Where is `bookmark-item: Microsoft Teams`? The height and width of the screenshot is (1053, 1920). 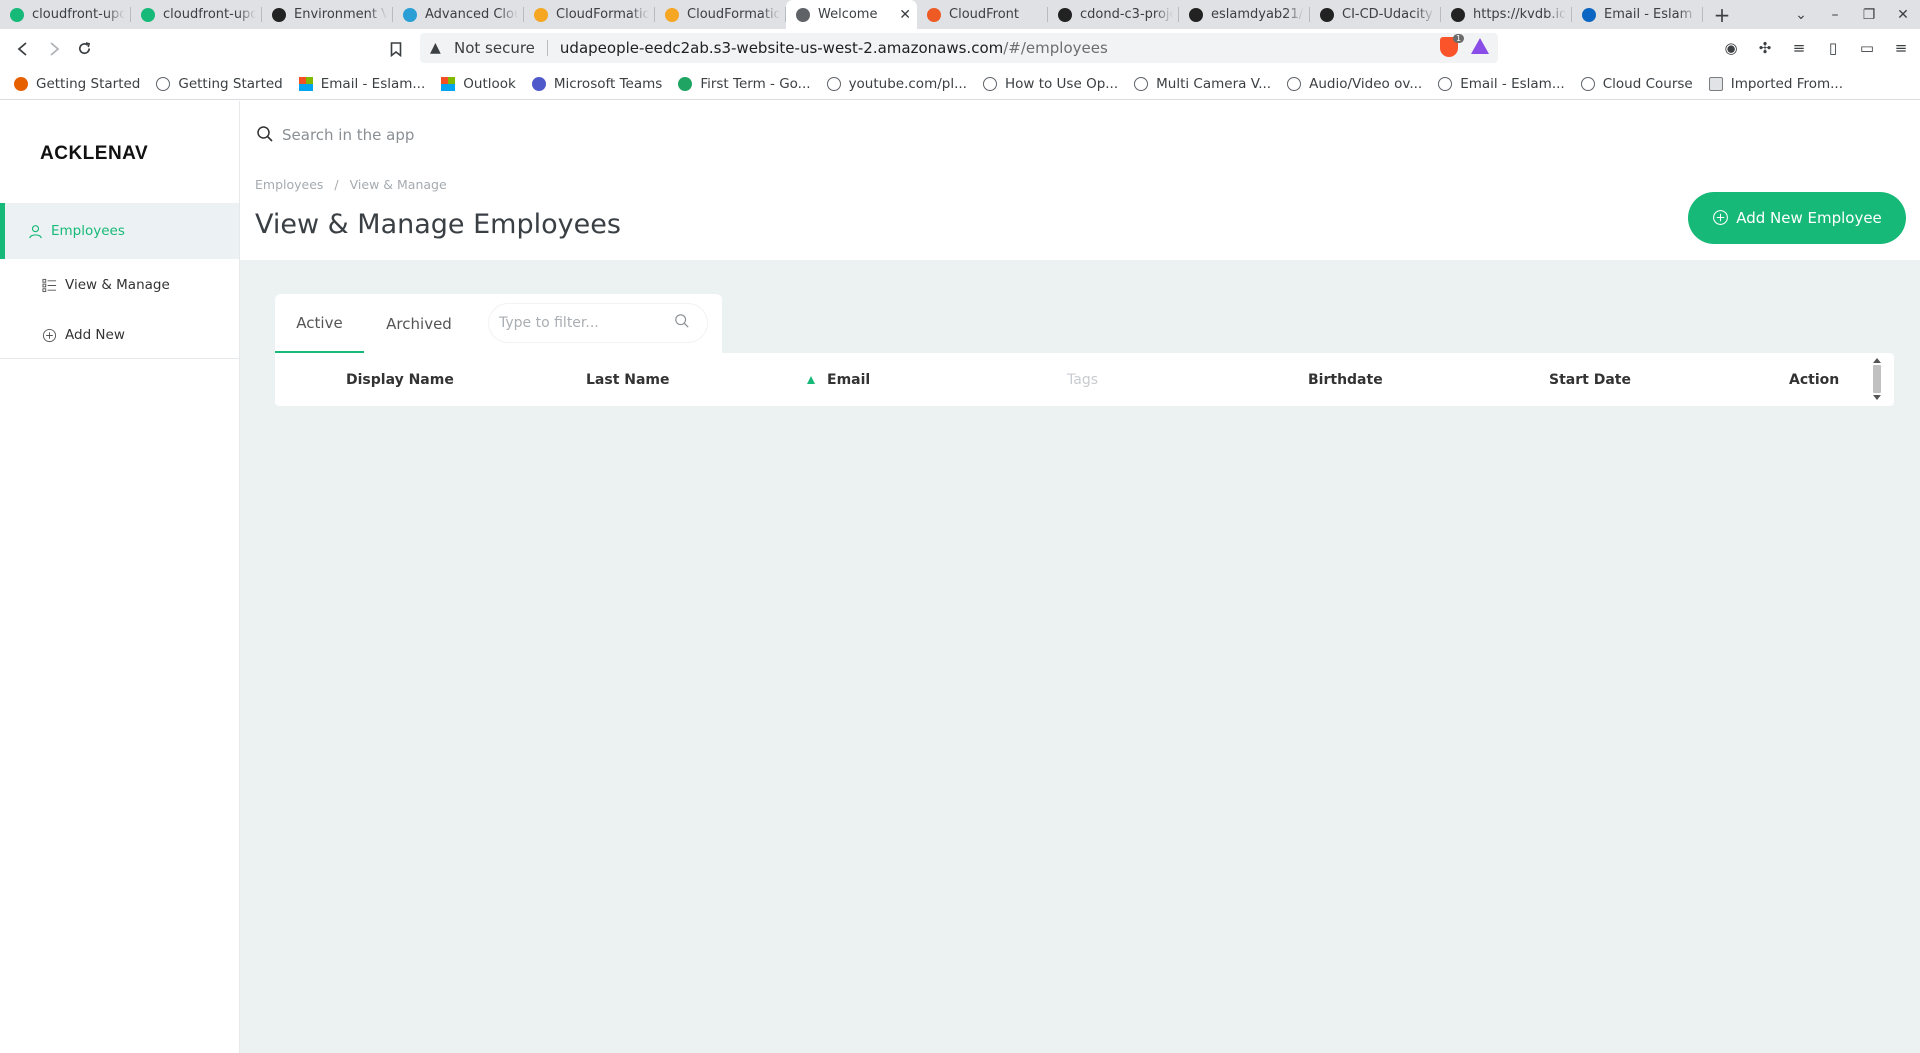 bookmark-item: Microsoft Teams is located at coordinates (597, 83).